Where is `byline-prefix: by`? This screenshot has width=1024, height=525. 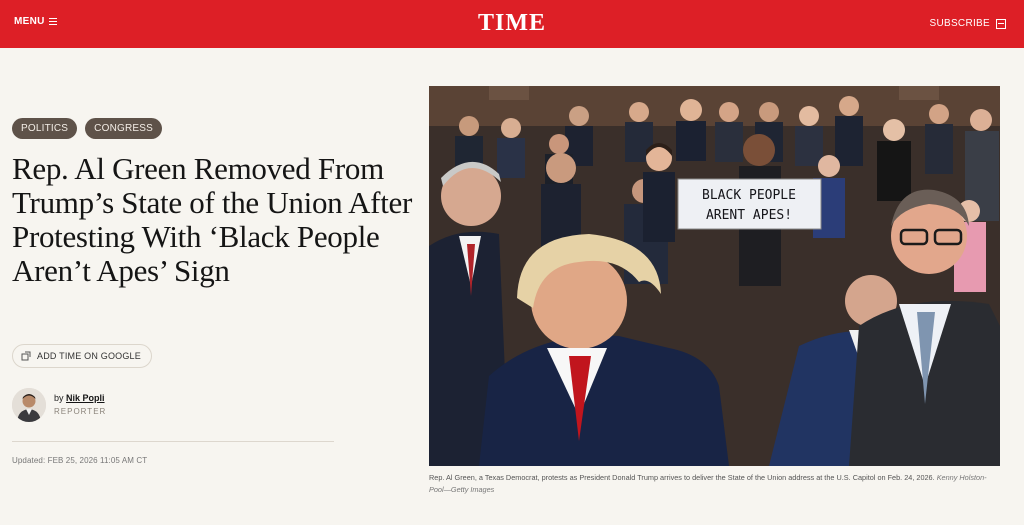 byline-prefix: by is located at coordinates (59, 398).